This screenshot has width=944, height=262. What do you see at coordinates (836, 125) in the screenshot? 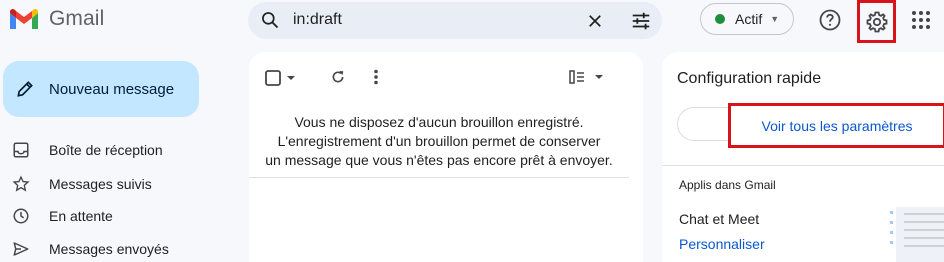
I see `see-all-settings-button: Voir tous les paramètres` at bounding box center [836, 125].